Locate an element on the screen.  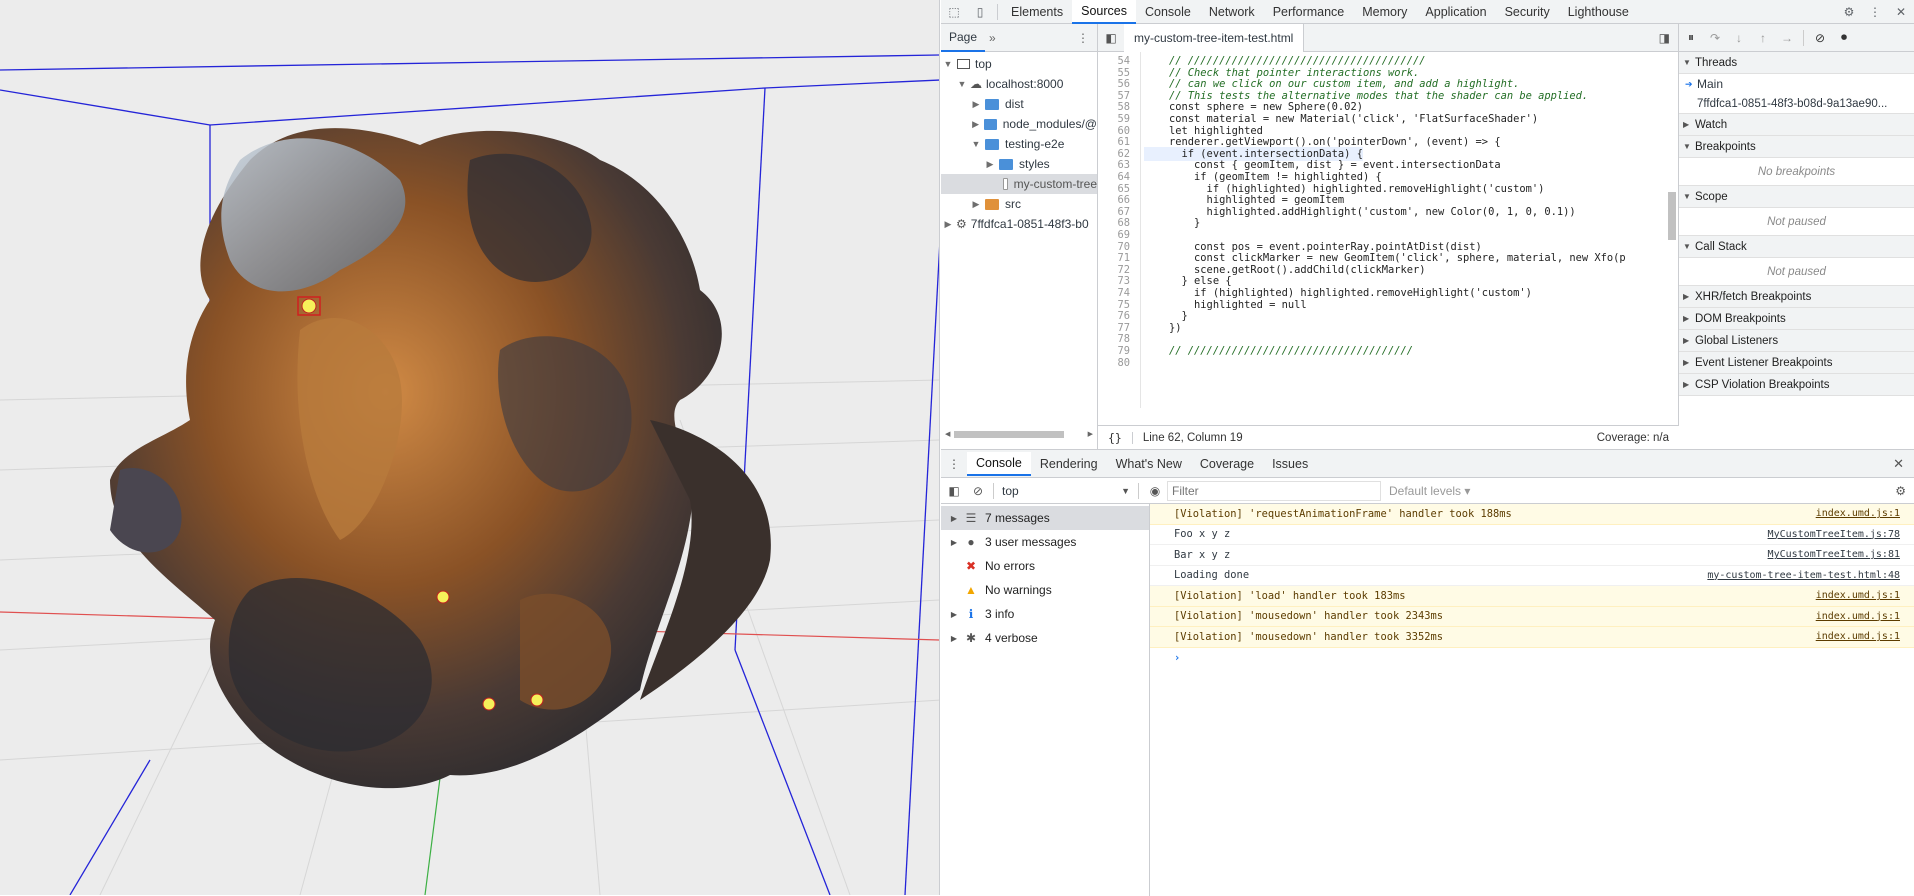
sidebar-item-info: ▶ ℹ 3 info is located at coordinates (1045, 614).